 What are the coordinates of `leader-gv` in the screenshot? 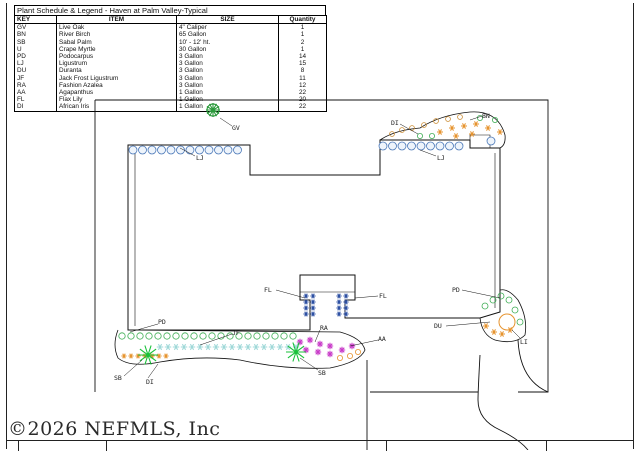 It's located at (226, 122).